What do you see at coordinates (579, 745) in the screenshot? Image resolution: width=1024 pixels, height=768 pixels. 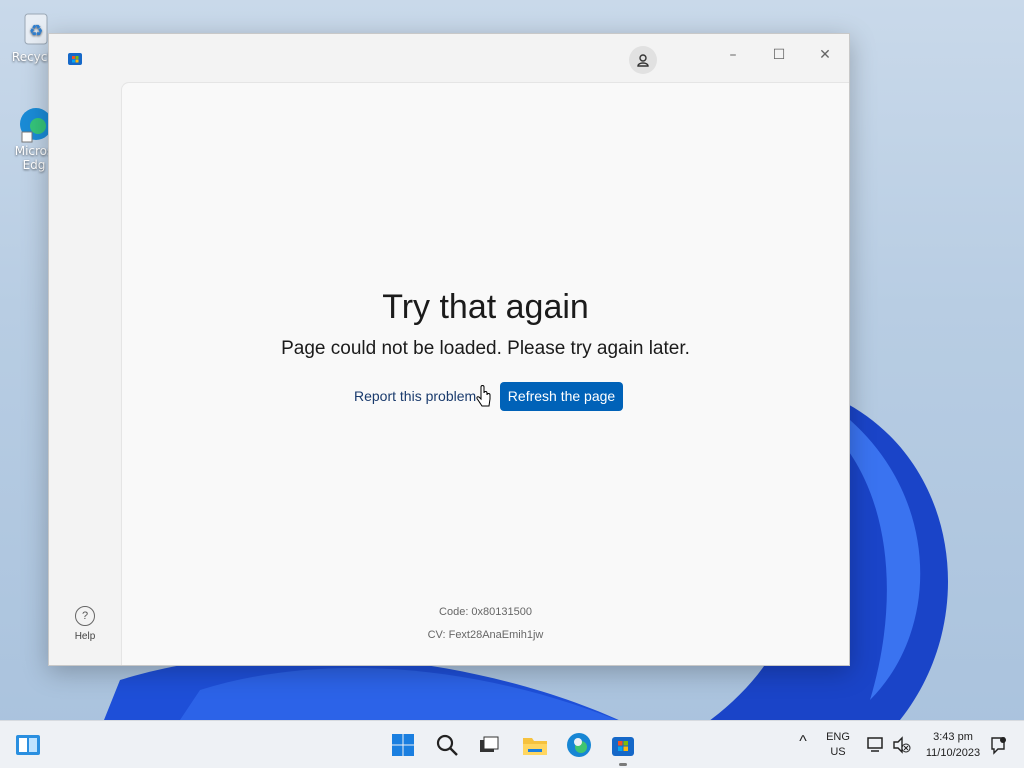 I see `edge-icon` at bounding box center [579, 745].